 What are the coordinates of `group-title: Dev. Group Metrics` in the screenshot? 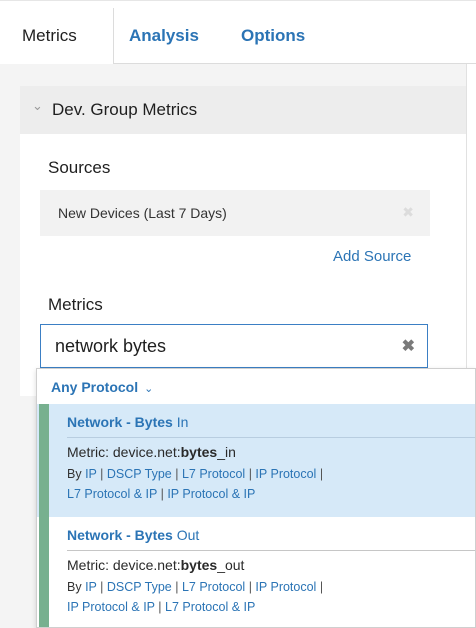 It's located at (125, 109).